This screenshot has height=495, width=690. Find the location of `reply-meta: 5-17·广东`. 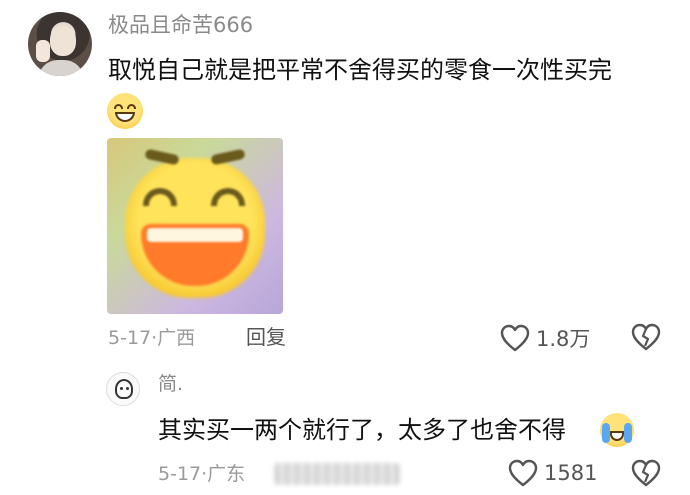

reply-meta: 5-17·广东 is located at coordinates (201, 474).